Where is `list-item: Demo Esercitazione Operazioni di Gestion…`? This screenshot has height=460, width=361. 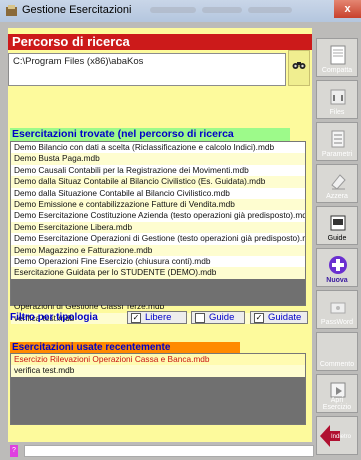 list-item: Demo Esercitazione Operazioni di Gestion… is located at coordinates (158, 238).